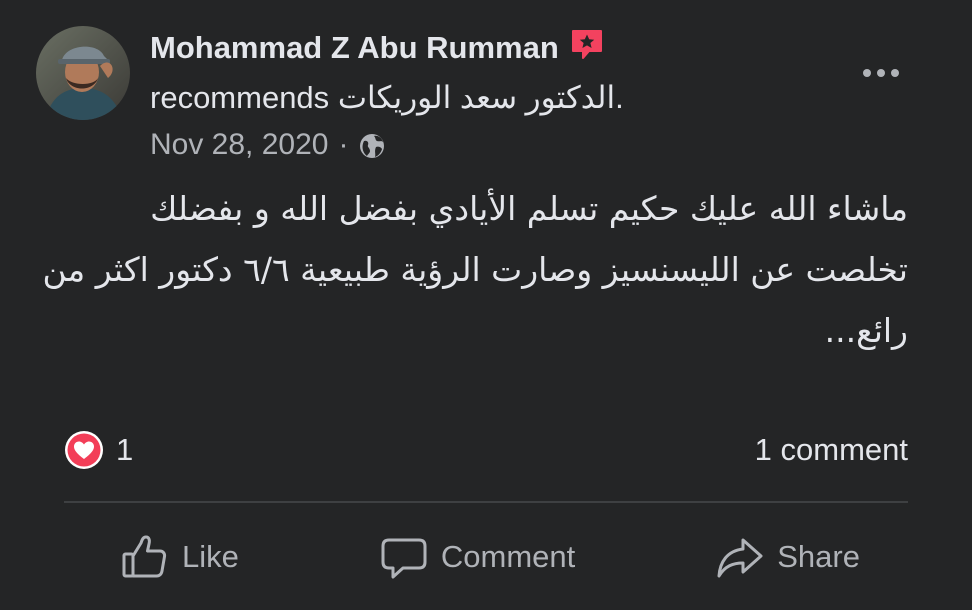 The width and height of the screenshot is (972, 610). I want to click on heart-icon, so click(84, 450).